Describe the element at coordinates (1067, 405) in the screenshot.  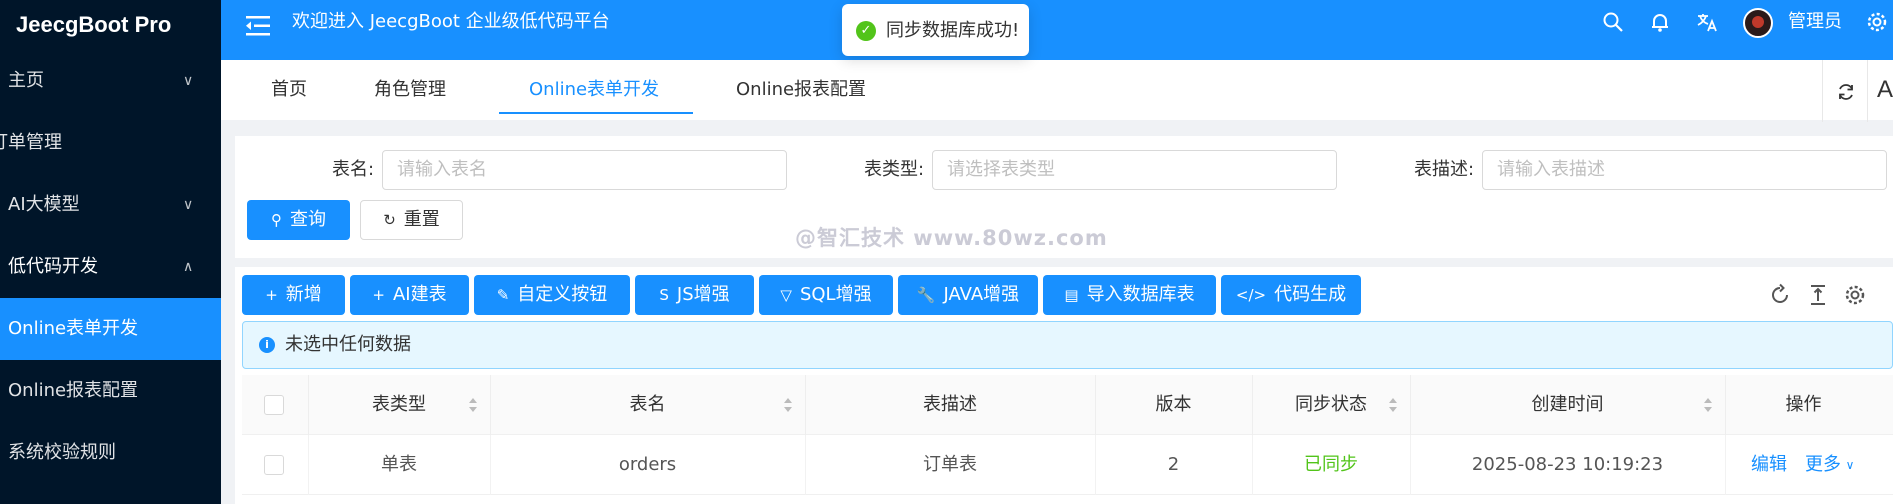
I see `table-header: 表类型 表名 表描述 版本 同步状态 创建时间 操作` at that location.